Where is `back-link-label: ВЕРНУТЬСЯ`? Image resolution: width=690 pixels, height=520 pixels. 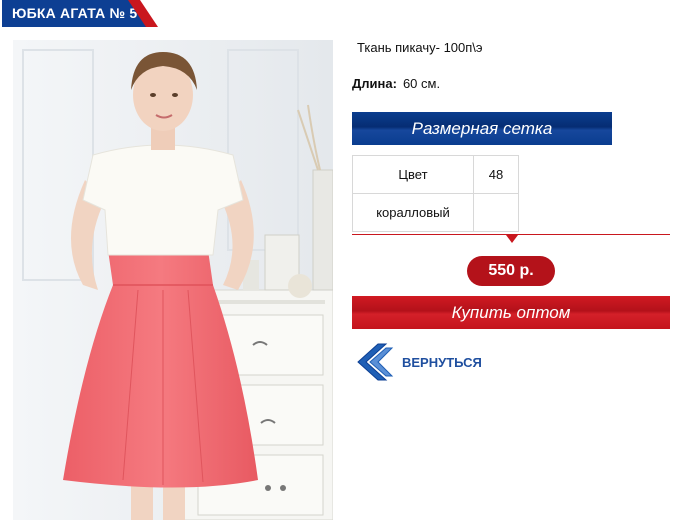 back-link-label: ВЕРНУТЬСЯ is located at coordinates (442, 362).